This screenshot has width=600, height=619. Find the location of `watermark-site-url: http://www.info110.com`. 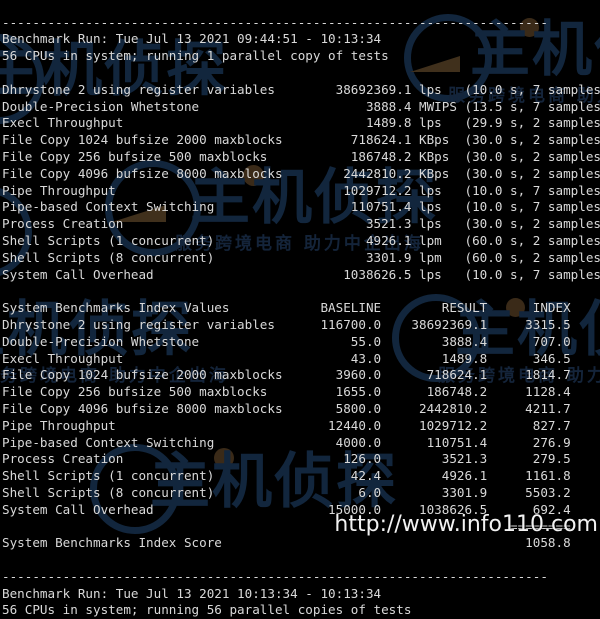

watermark-site-url: http://www.info110.com is located at coordinates (466, 524).